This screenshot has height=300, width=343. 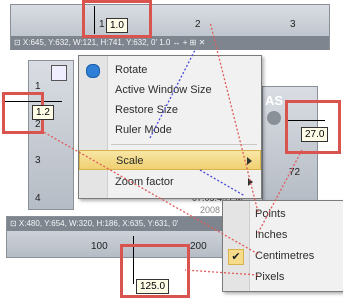 I want to click on arrow-pixels-to-bottom, so click(x=221, y=272).